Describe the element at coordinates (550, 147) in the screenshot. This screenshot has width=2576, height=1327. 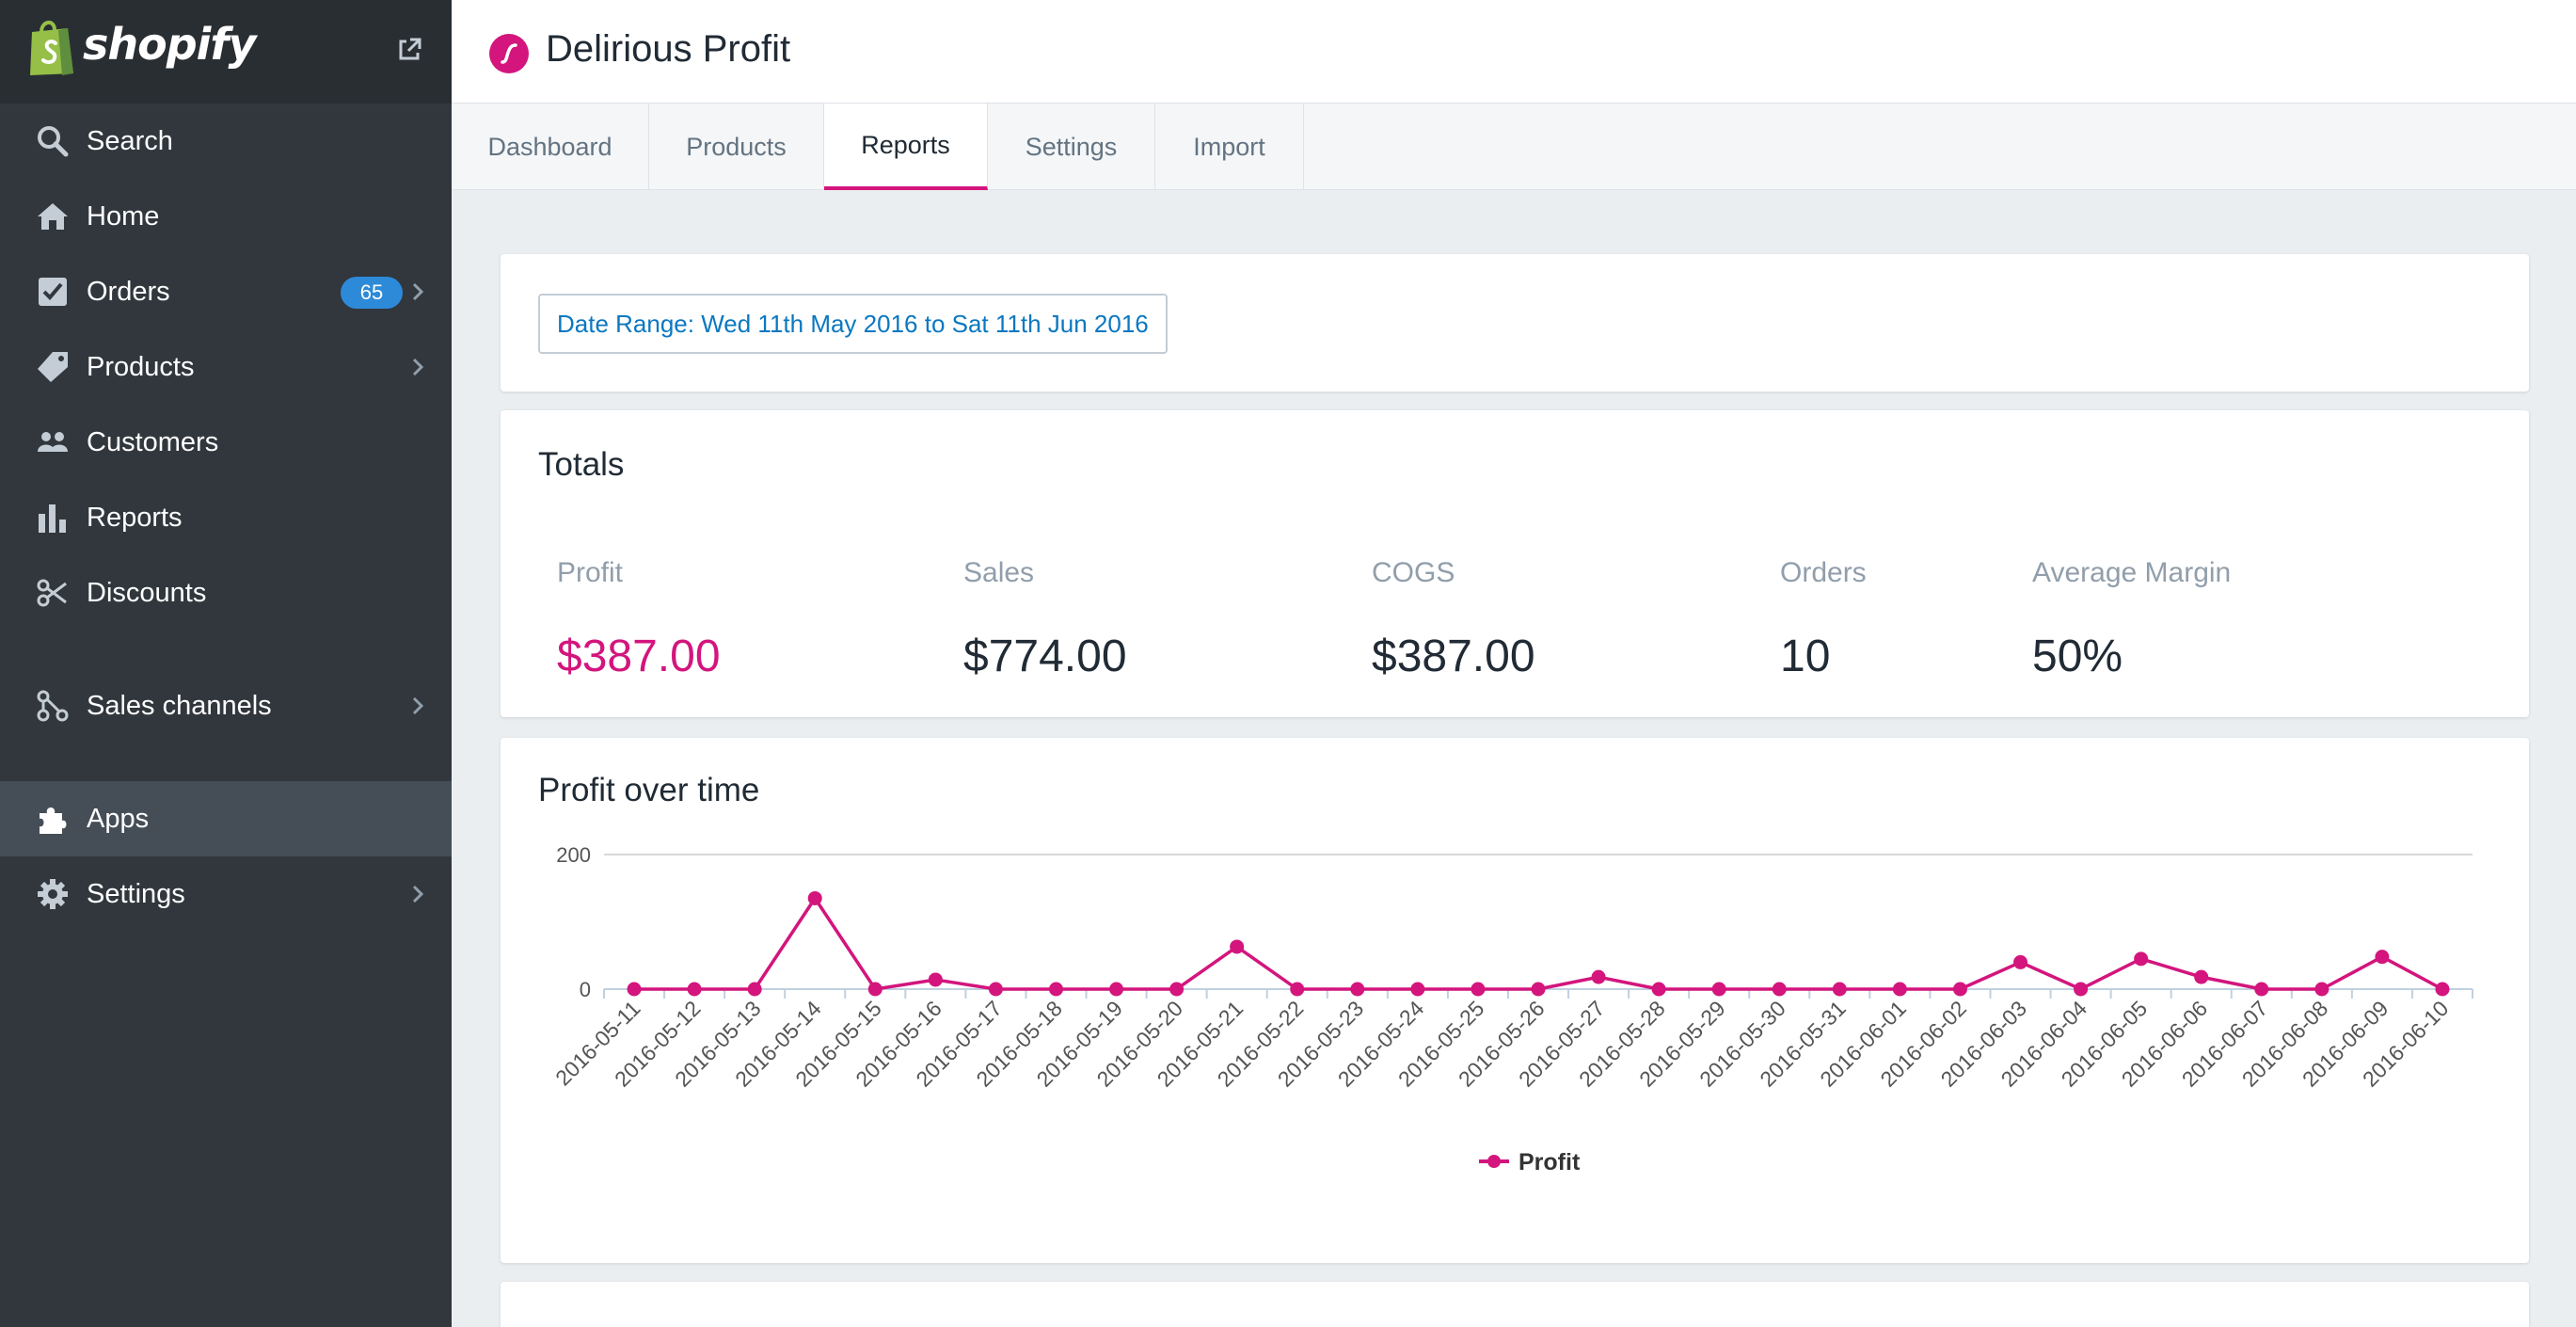
I see `tab-dashboard: Dashboard` at that location.